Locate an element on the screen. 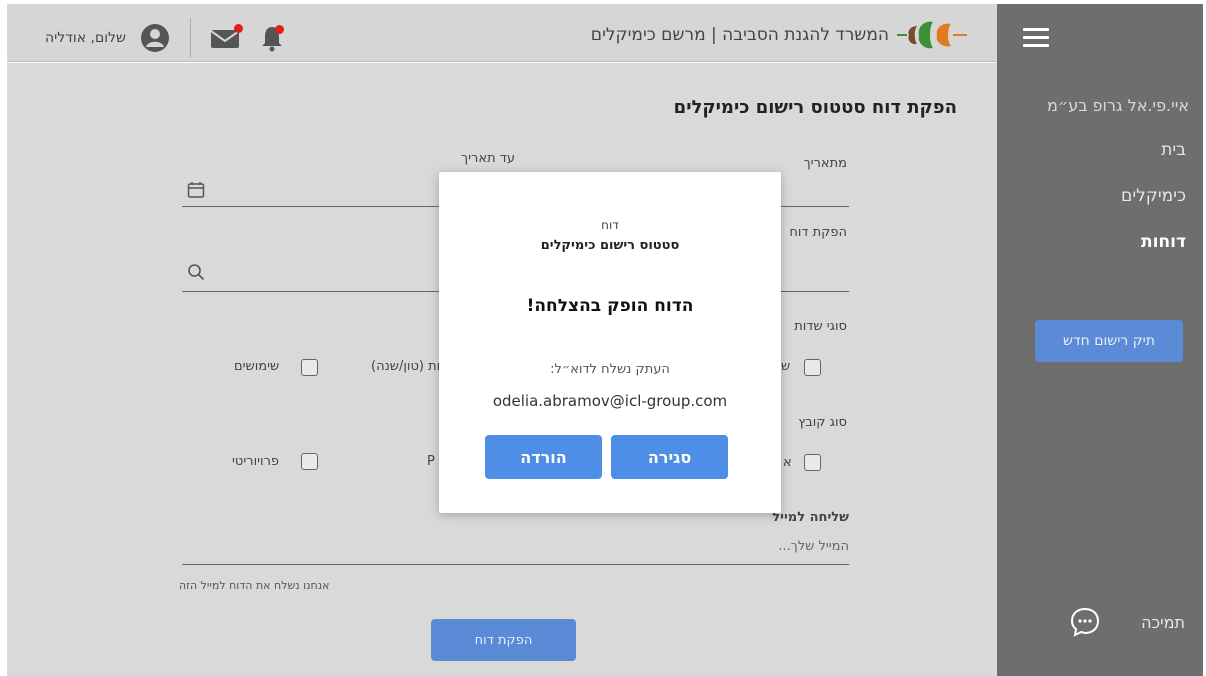 Image resolution: width=1206 pixels, height=676 pixels. uses-checkbox-label: שימושים is located at coordinates (257, 366).